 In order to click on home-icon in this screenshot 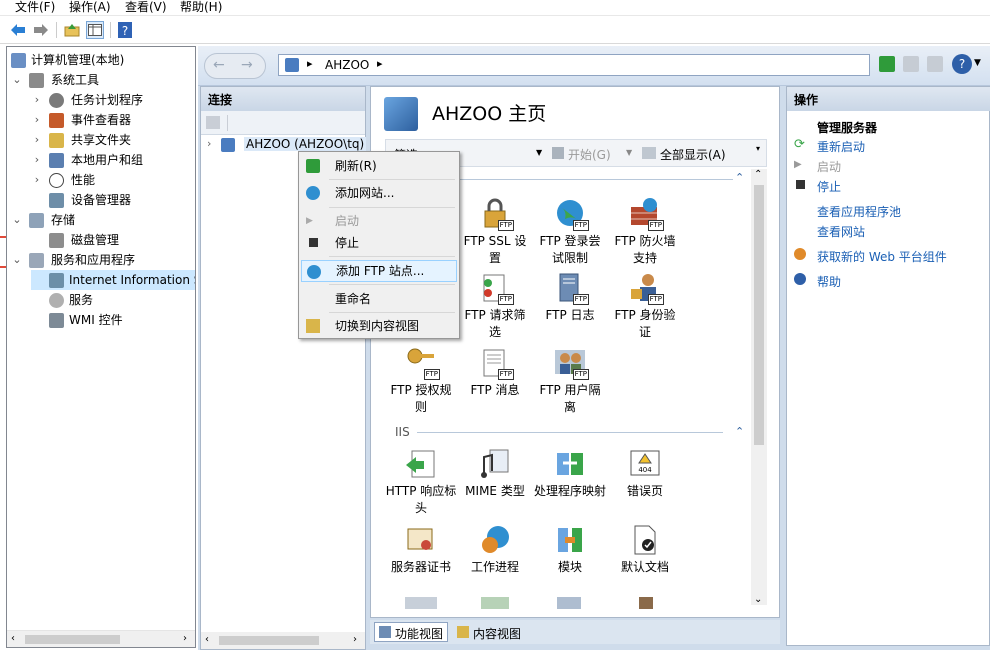, I will do `click(935, 64)`.